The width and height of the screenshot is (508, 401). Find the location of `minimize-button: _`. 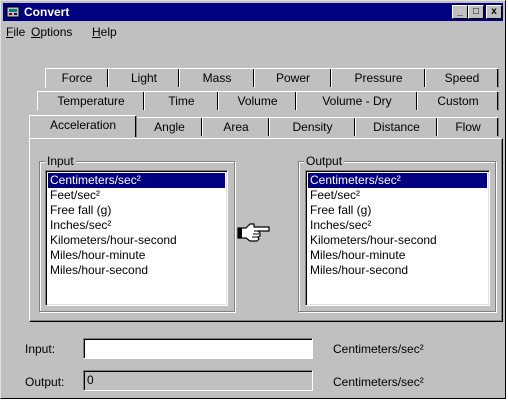

minimize-button: _ is located at coordinates (460, 12).